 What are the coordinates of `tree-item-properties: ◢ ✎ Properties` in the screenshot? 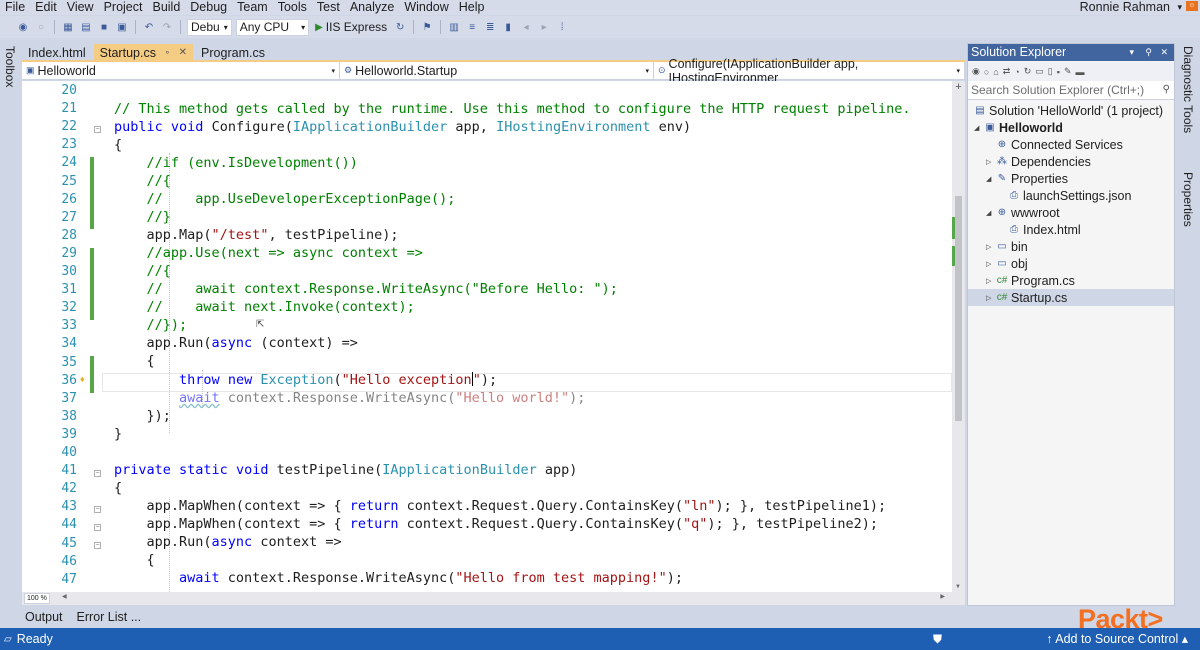 It's located at (1027, 178).